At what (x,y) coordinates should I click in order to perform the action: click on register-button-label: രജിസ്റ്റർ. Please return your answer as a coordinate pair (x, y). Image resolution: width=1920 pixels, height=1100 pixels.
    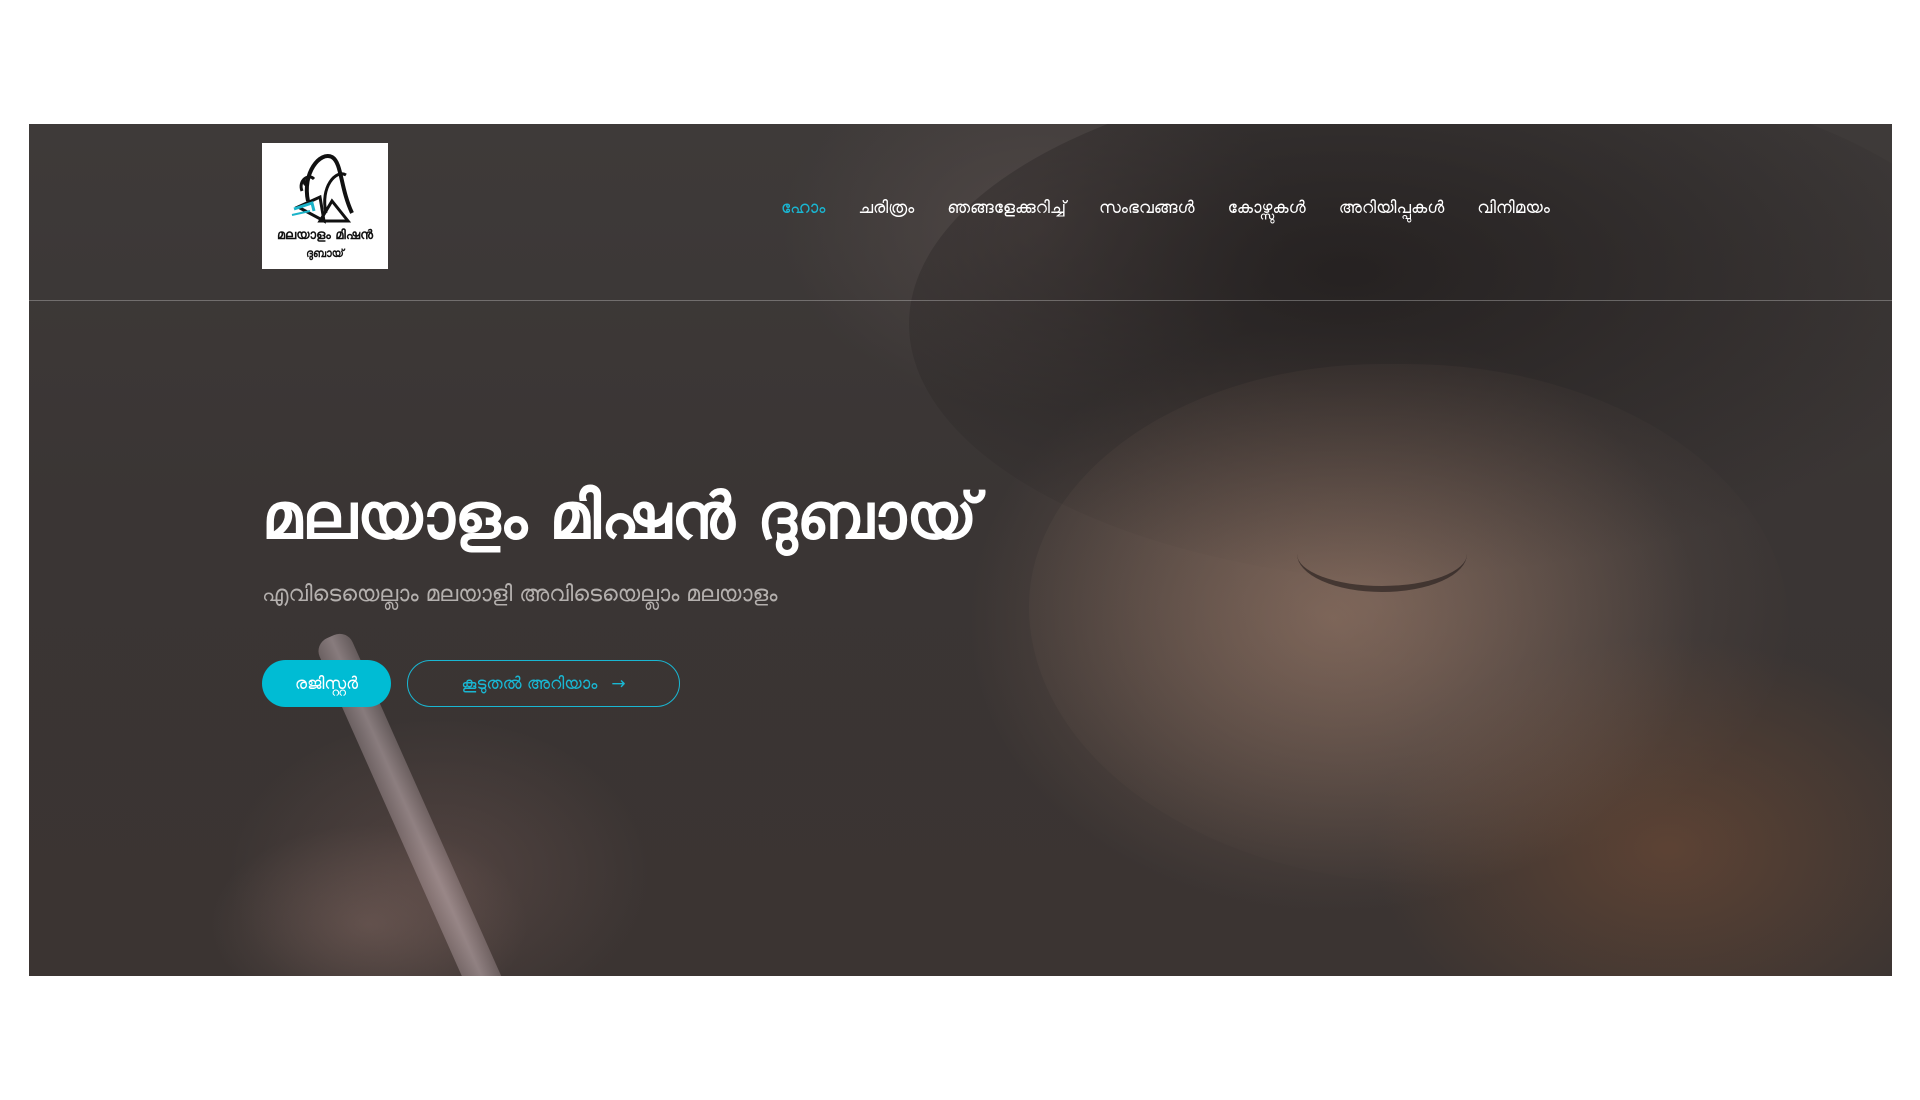
    Looking at the image, I should click on (326, 683).